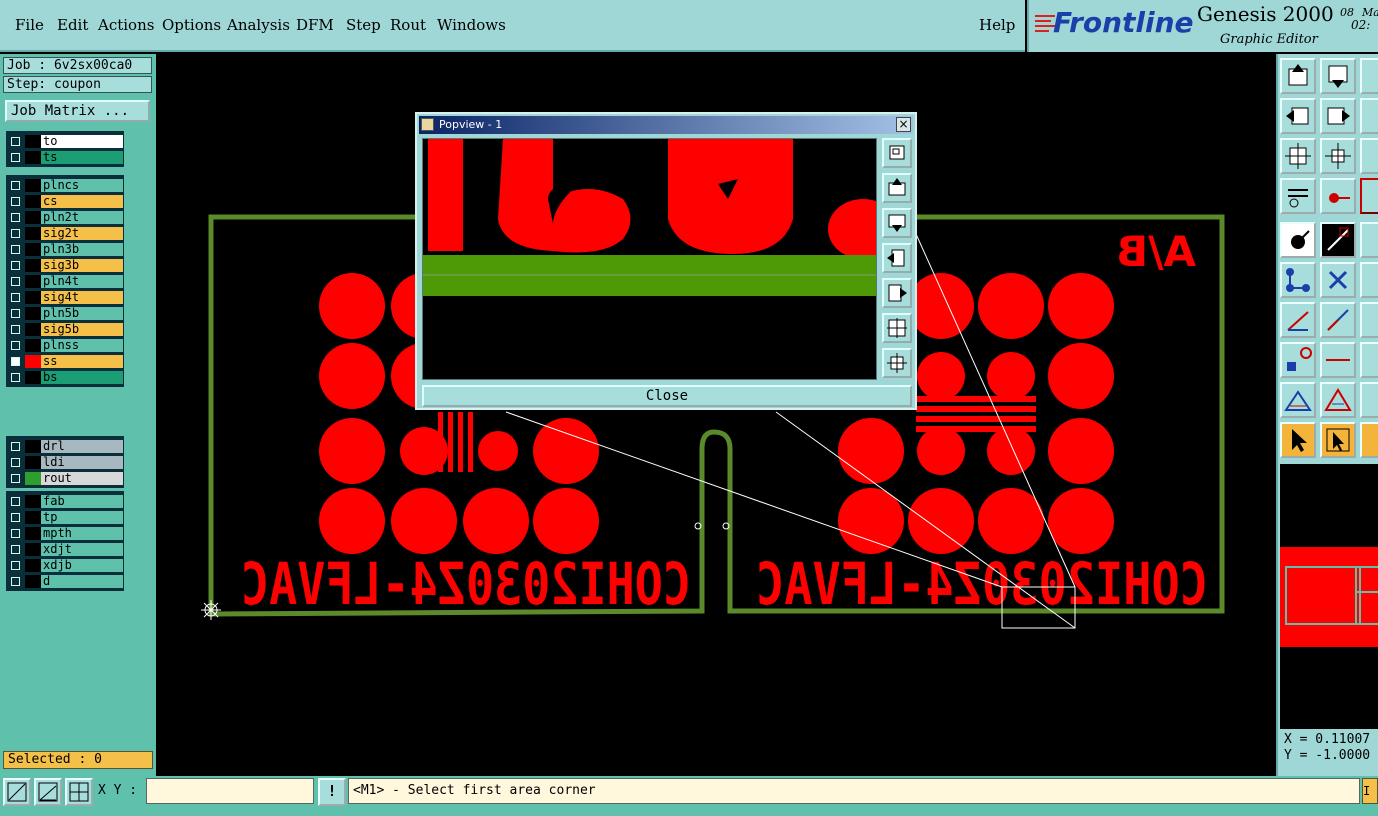  What do you see at coordinates (1338, 76) in the screenshot?
I see `pan-down-tool` at bounding box center [1338, 76].